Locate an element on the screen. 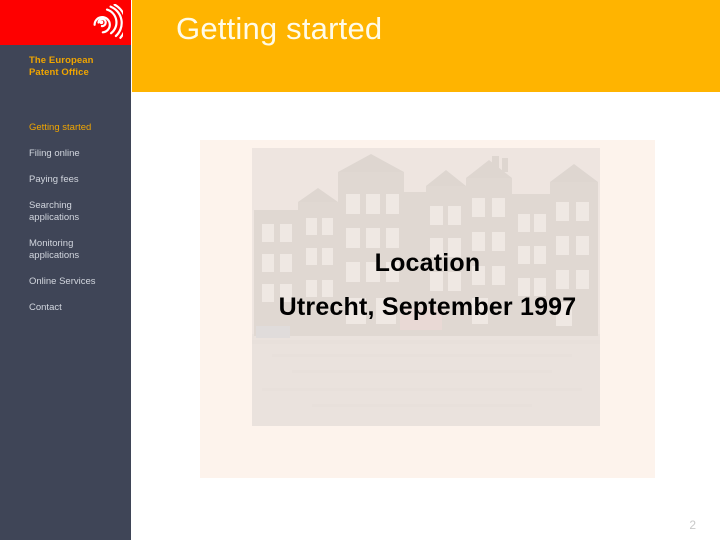  sidebar-item-label: Getting started is located at coordinates (60, 127).